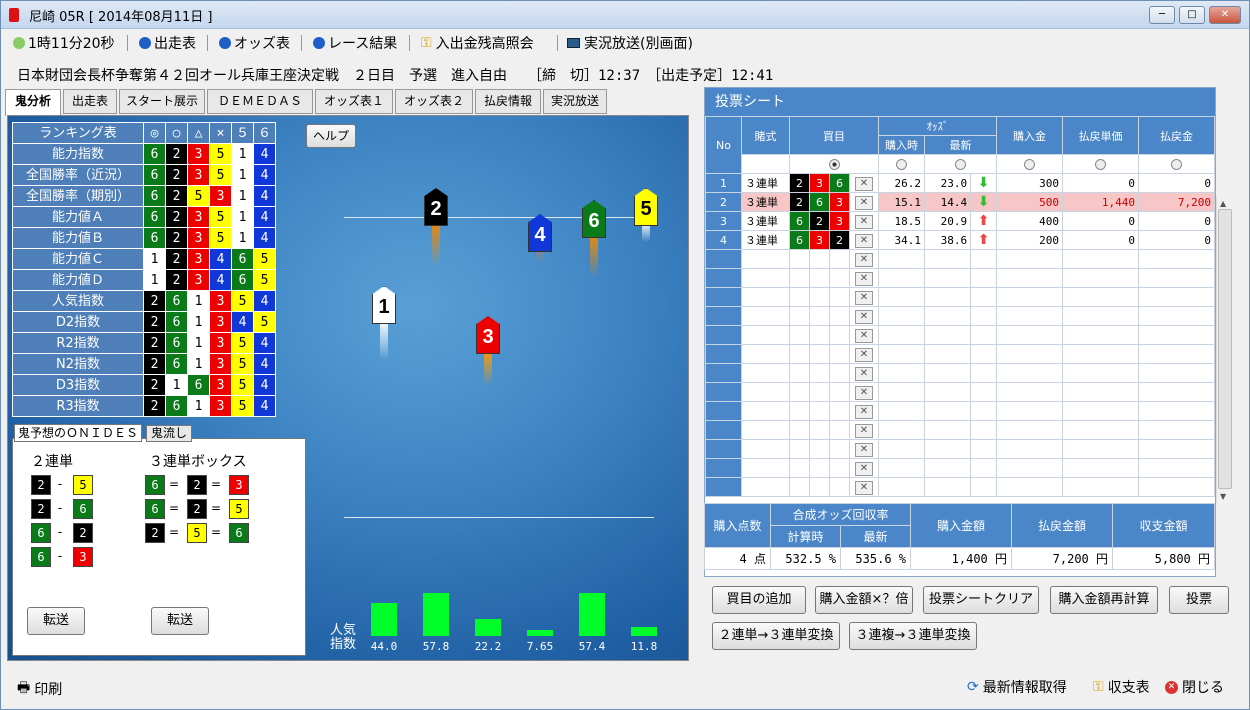 This screenshot has height=710, width=1250. Describe the element at coordinates (41, 557) in the screenshot. I see `combo-boat: 6` at that location.